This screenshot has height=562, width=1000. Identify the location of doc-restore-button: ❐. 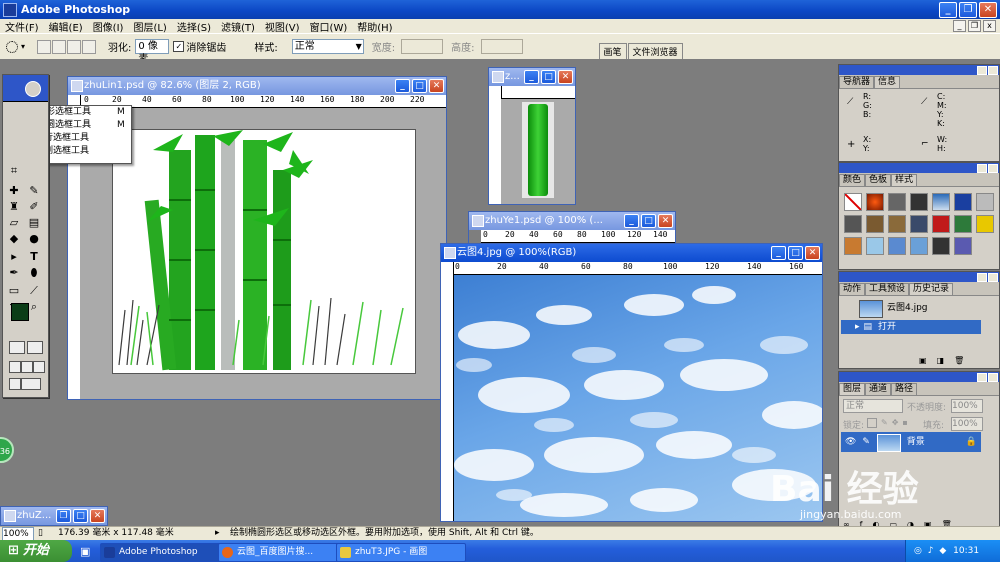
(974, 26).